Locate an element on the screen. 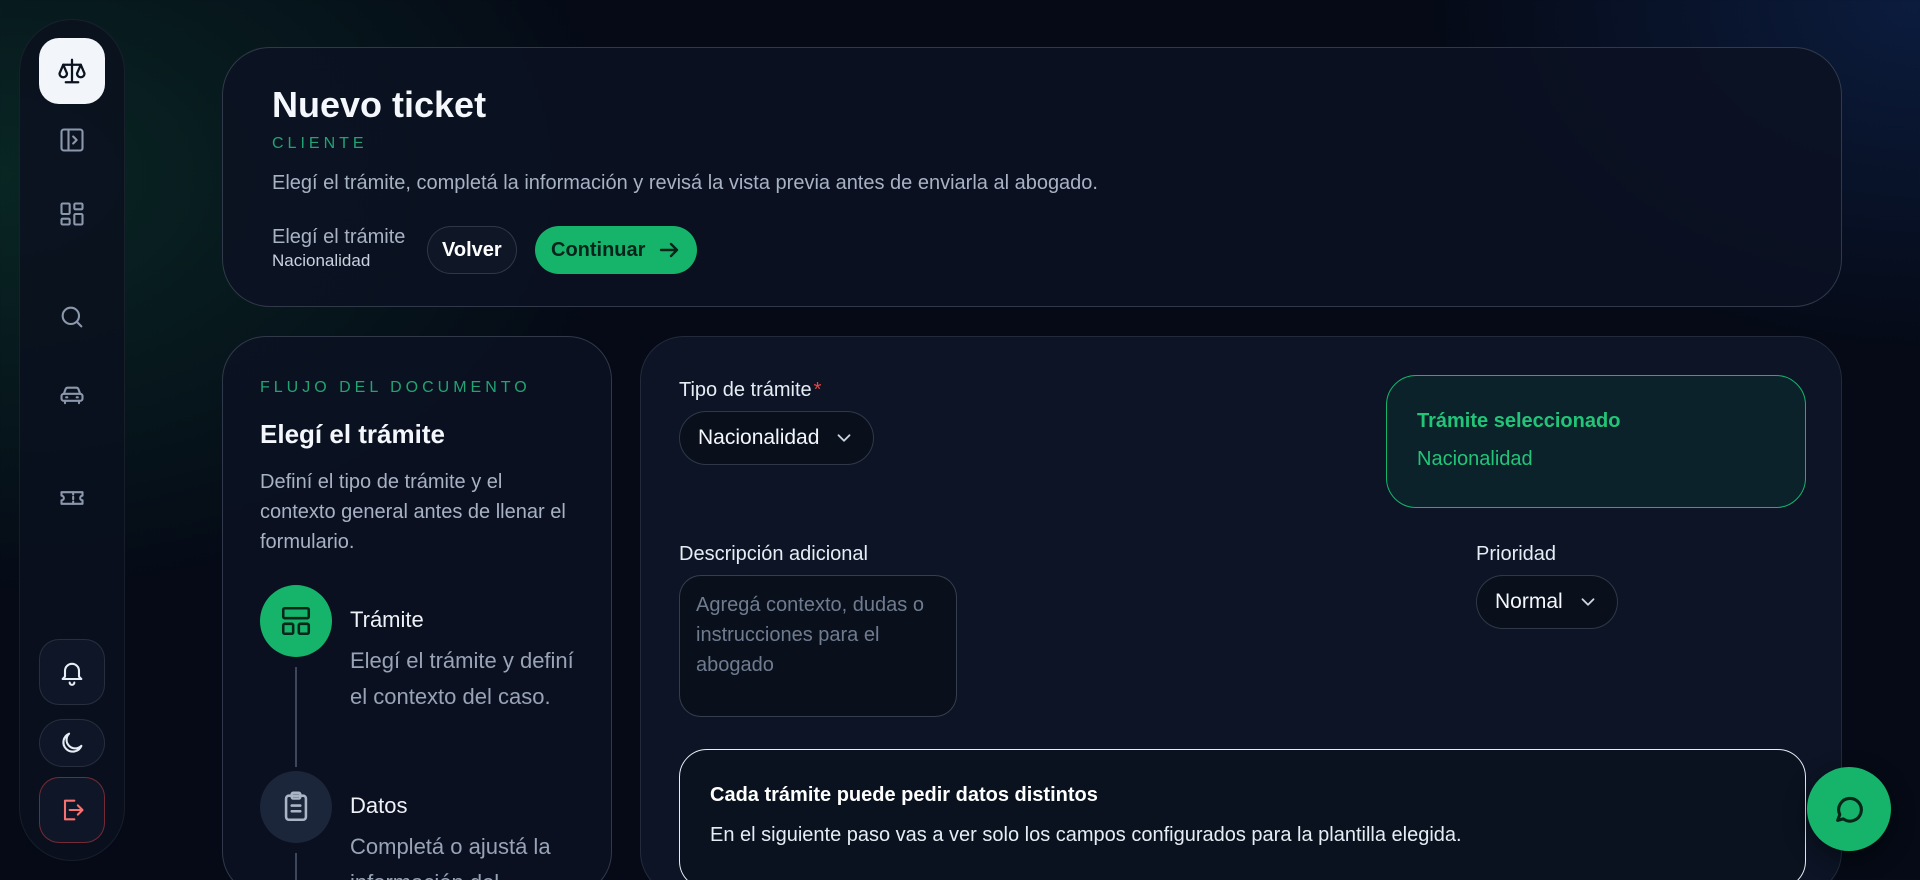 The width and height of the screenshot is (1920, 880). sidebar-item-tickets is located at coordinates (72, 498).